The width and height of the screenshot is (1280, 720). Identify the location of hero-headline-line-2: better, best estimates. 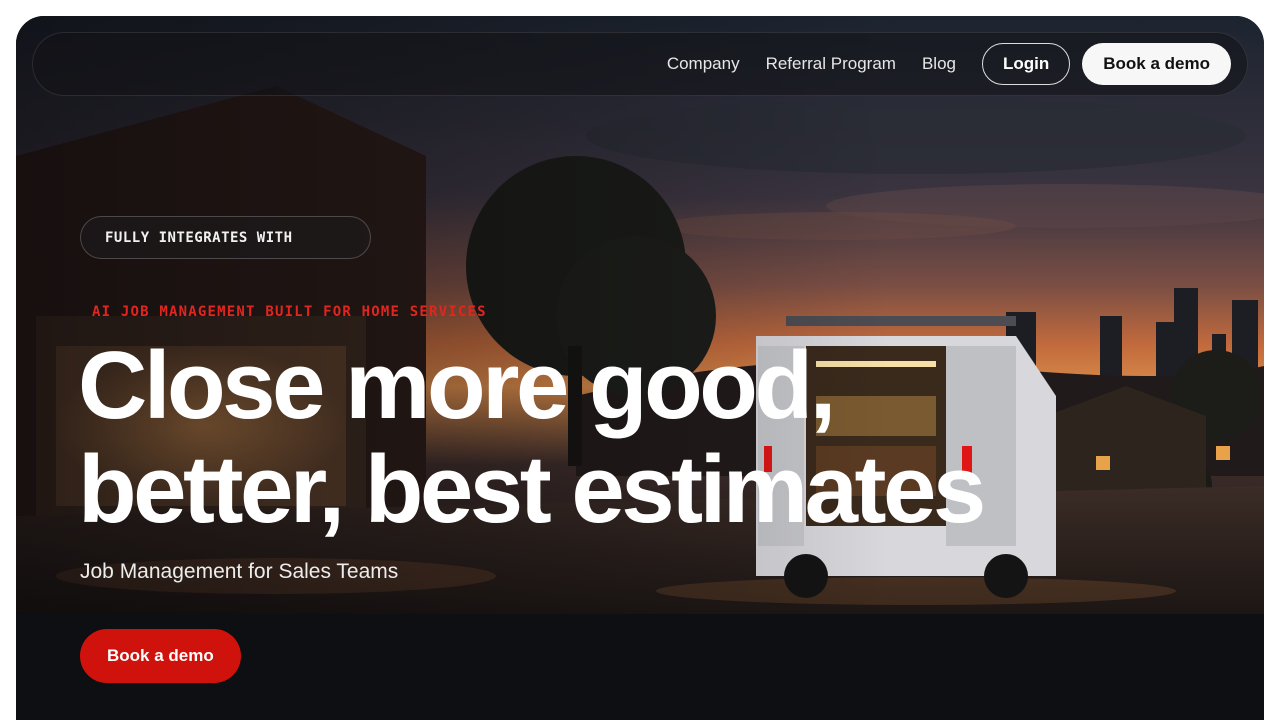
(532, 489).